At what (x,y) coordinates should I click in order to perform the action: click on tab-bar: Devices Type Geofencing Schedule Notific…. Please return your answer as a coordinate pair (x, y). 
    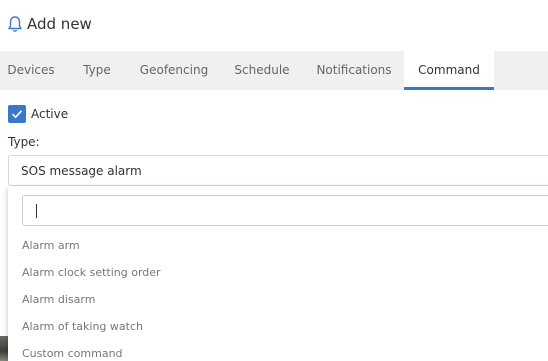
    Looking at the image, I should click on (274, 70).